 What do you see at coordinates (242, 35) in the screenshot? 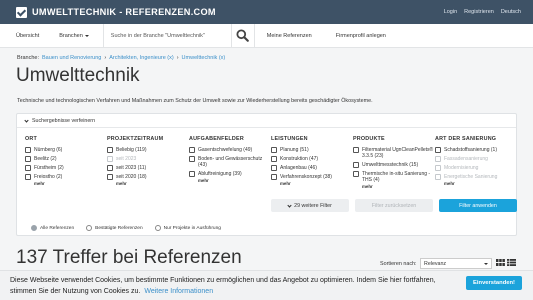
I see `search-button` at bounding box center [242, 35].